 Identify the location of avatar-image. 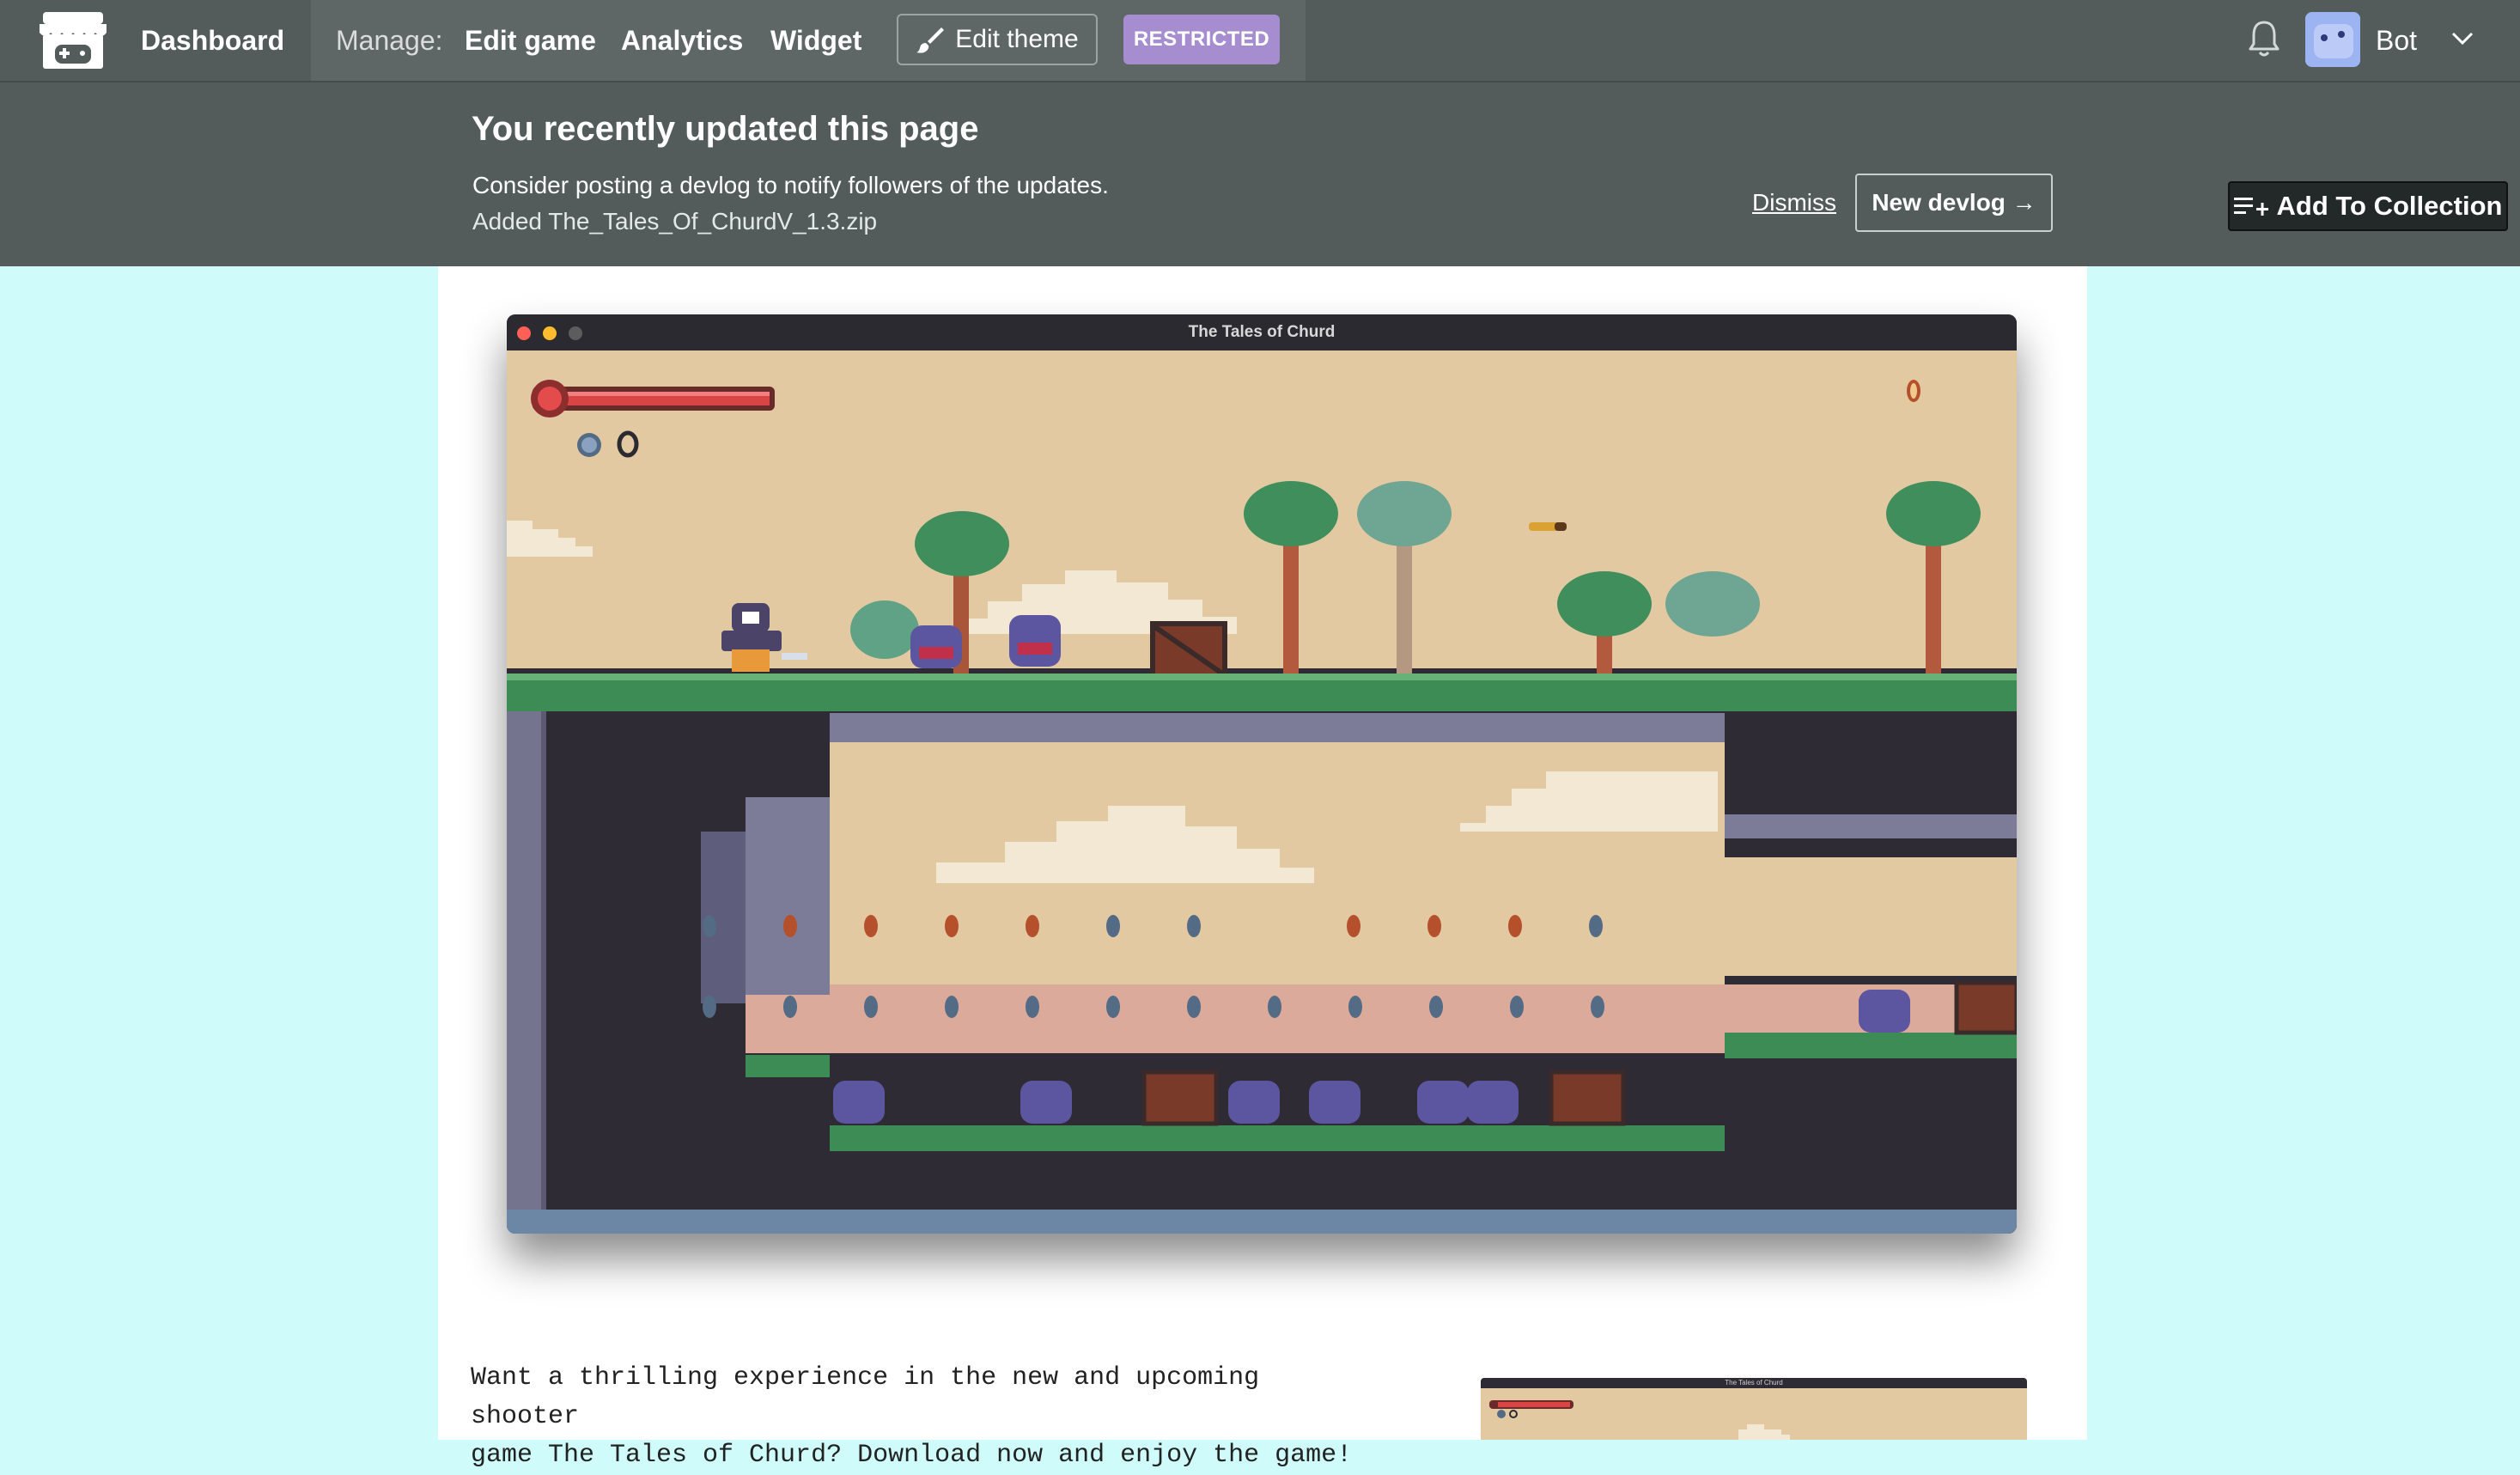
(2333, 39).